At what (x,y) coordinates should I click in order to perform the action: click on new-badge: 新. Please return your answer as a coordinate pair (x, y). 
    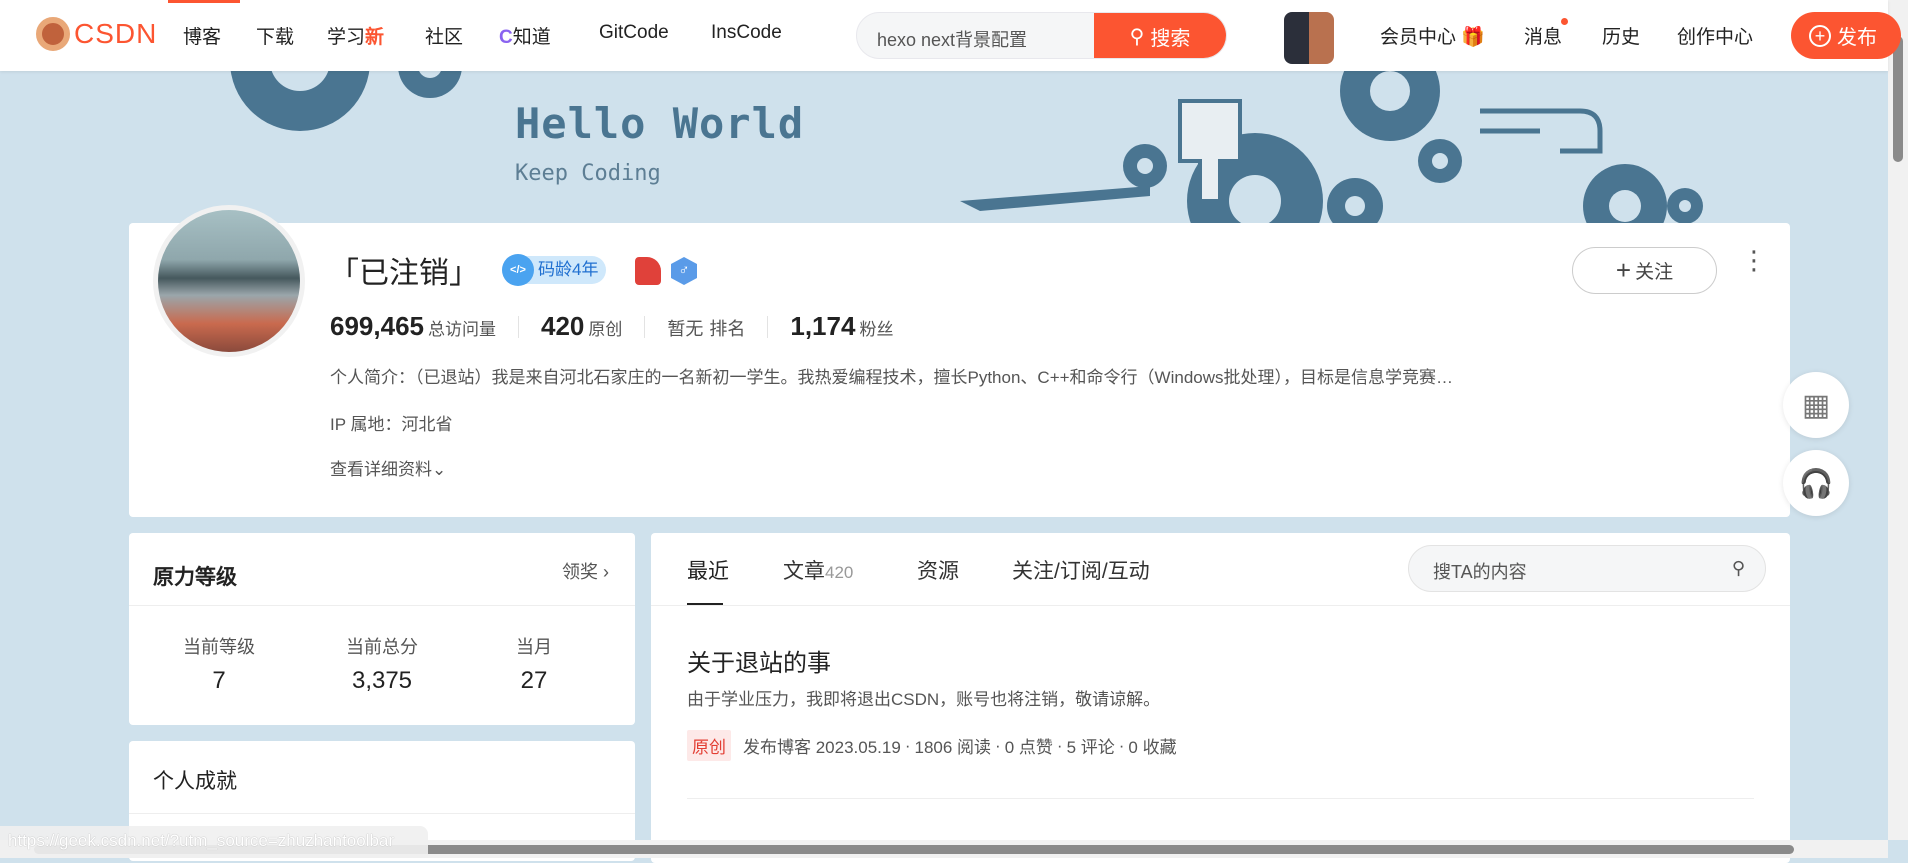
    Looking at the image, I should click on (375, 37).